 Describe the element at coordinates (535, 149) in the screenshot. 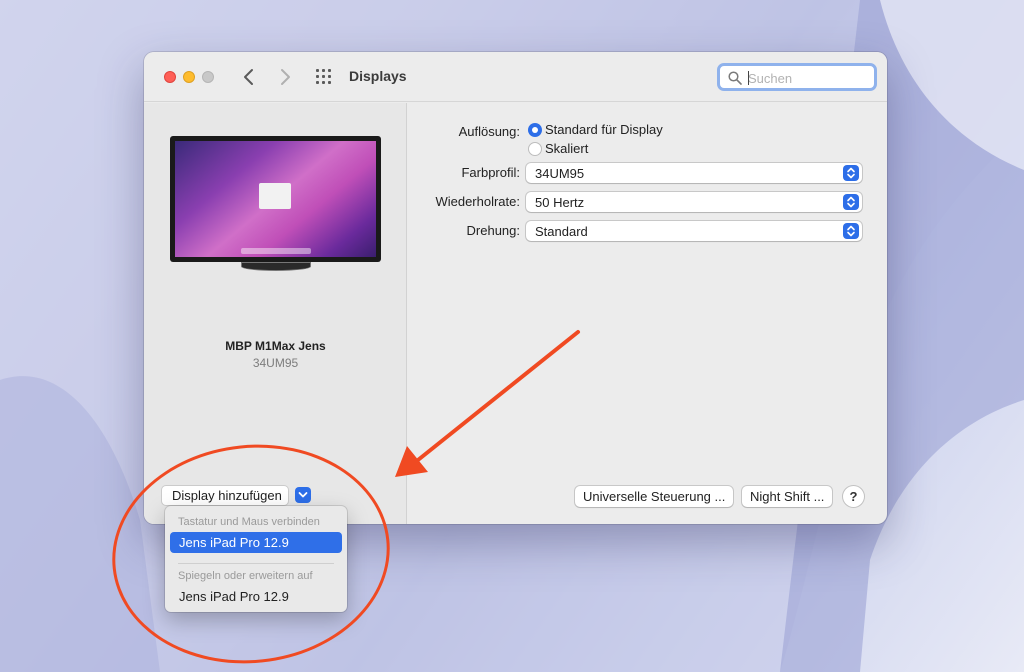

I see `resolution-scaled-radio` at that location.